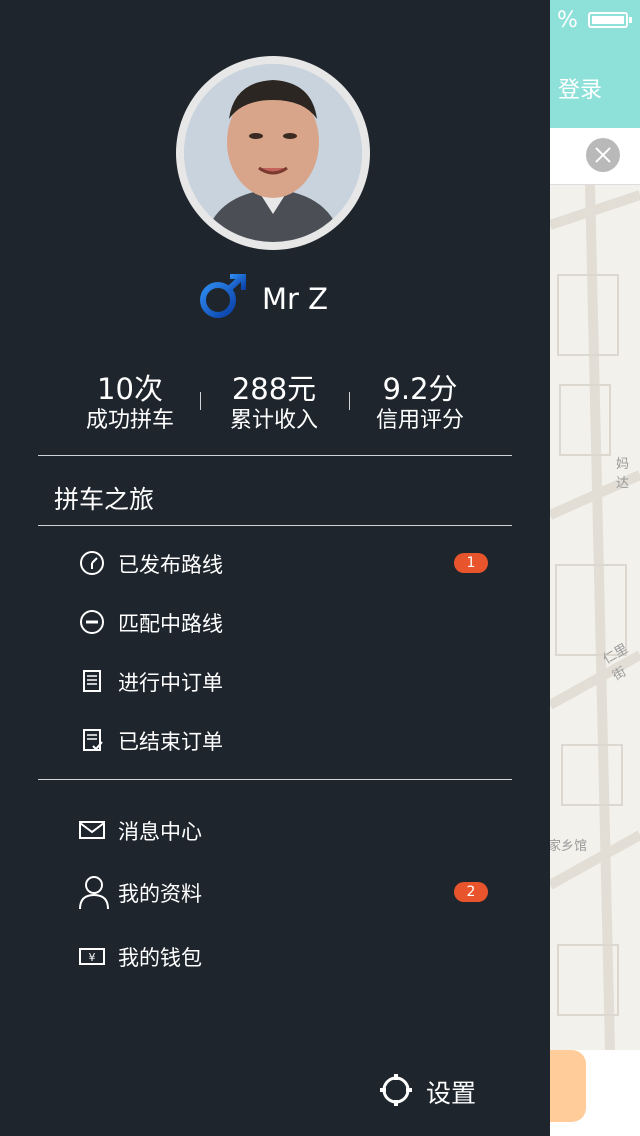 Image resolution: width=640 pixels, height=1136 pixels. I want to click on map-label: 家乡馆, so click(569, 846).